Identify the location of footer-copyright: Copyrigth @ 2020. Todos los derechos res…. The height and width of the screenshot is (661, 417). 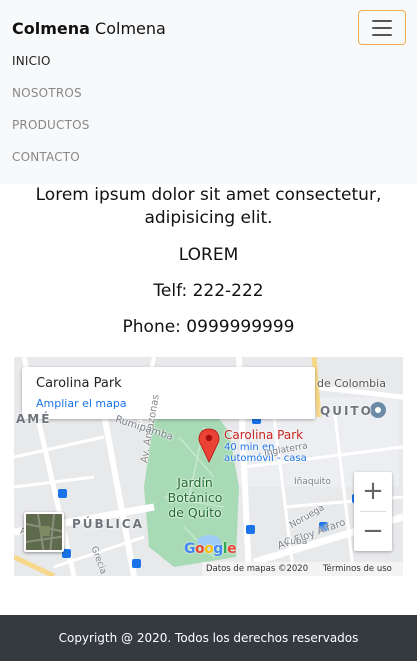
(208, 638).